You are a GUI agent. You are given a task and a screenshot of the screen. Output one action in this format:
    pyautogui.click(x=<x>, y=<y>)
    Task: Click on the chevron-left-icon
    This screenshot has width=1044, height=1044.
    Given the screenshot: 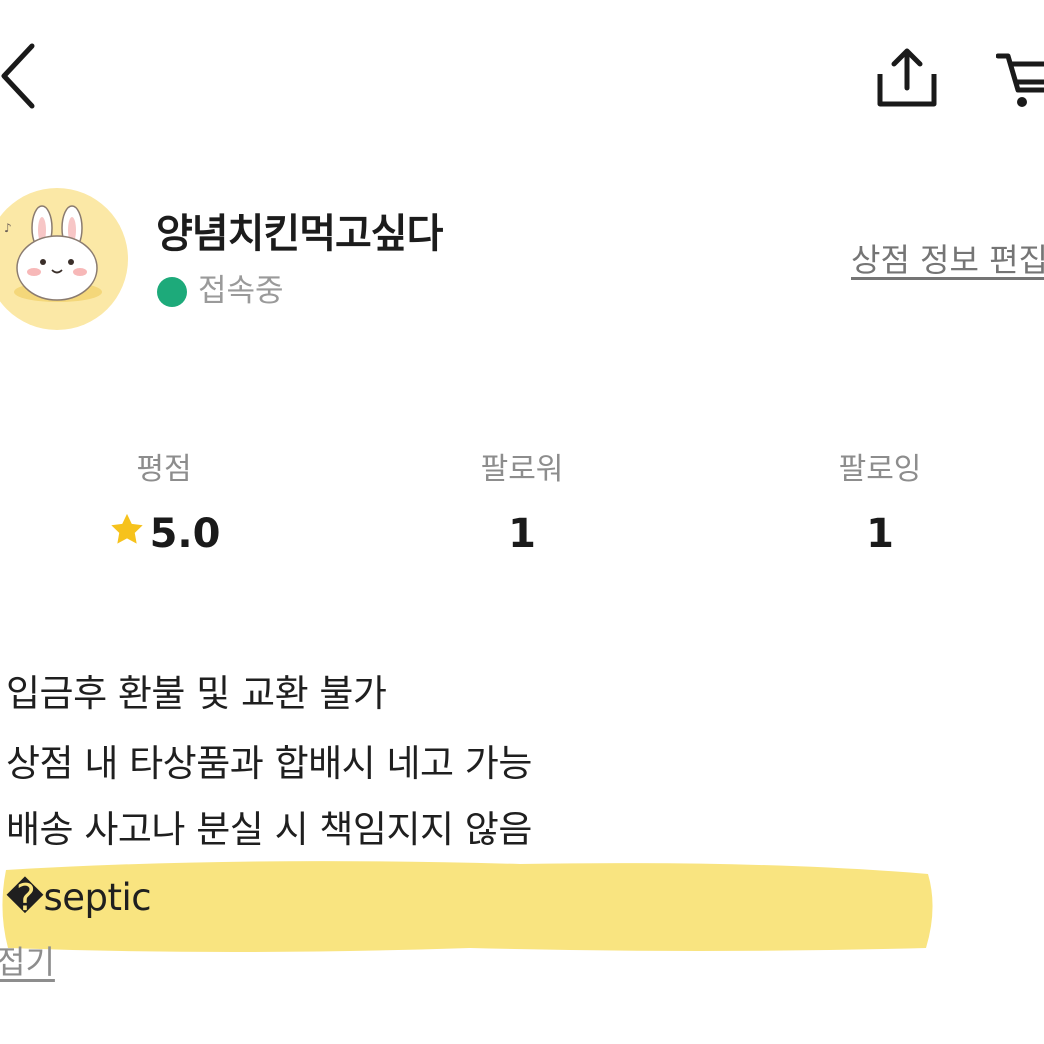 What is the action you would take?
    pyautogui.click(x=18, y=76)
    